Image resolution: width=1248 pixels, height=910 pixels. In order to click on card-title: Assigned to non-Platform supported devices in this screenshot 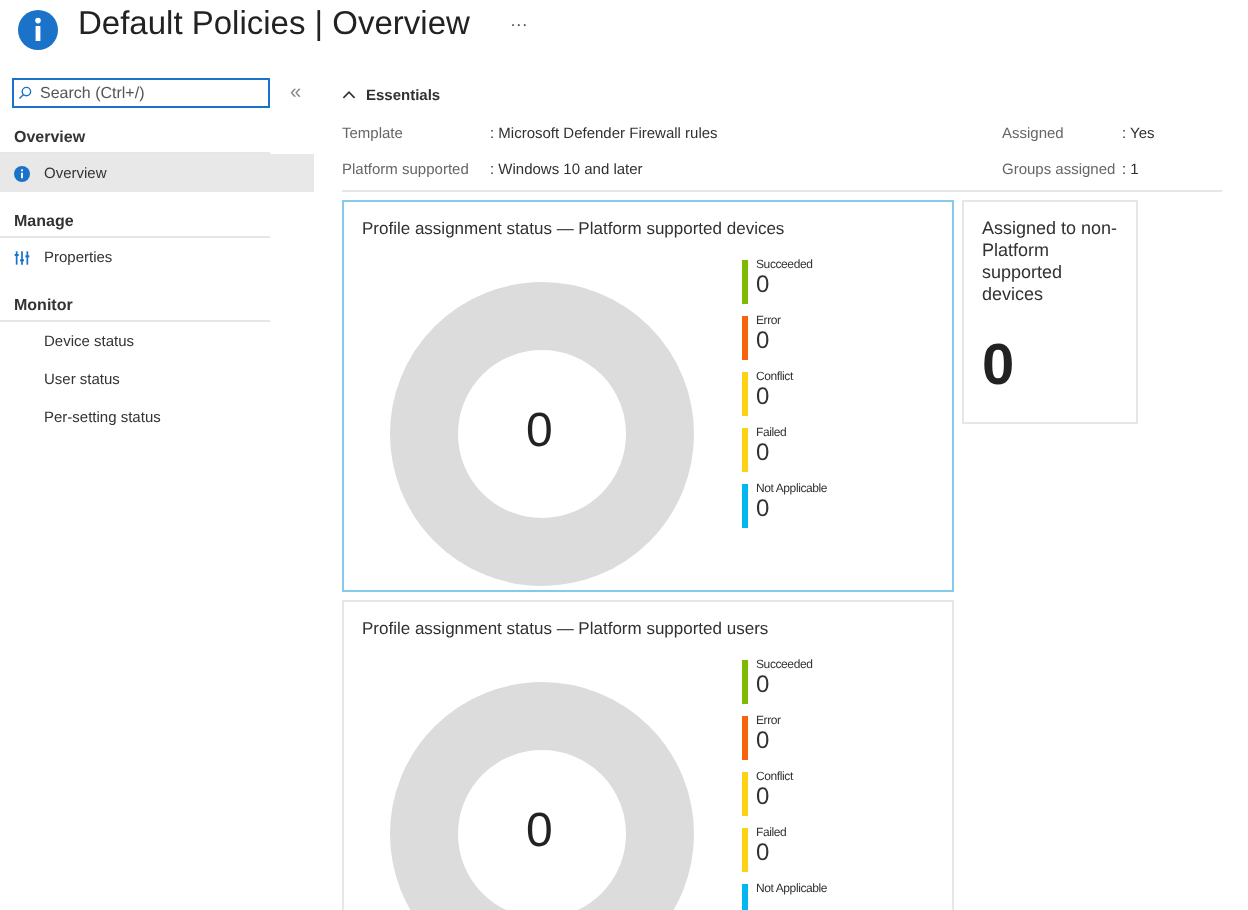, I will do `click(1050, 262)`.